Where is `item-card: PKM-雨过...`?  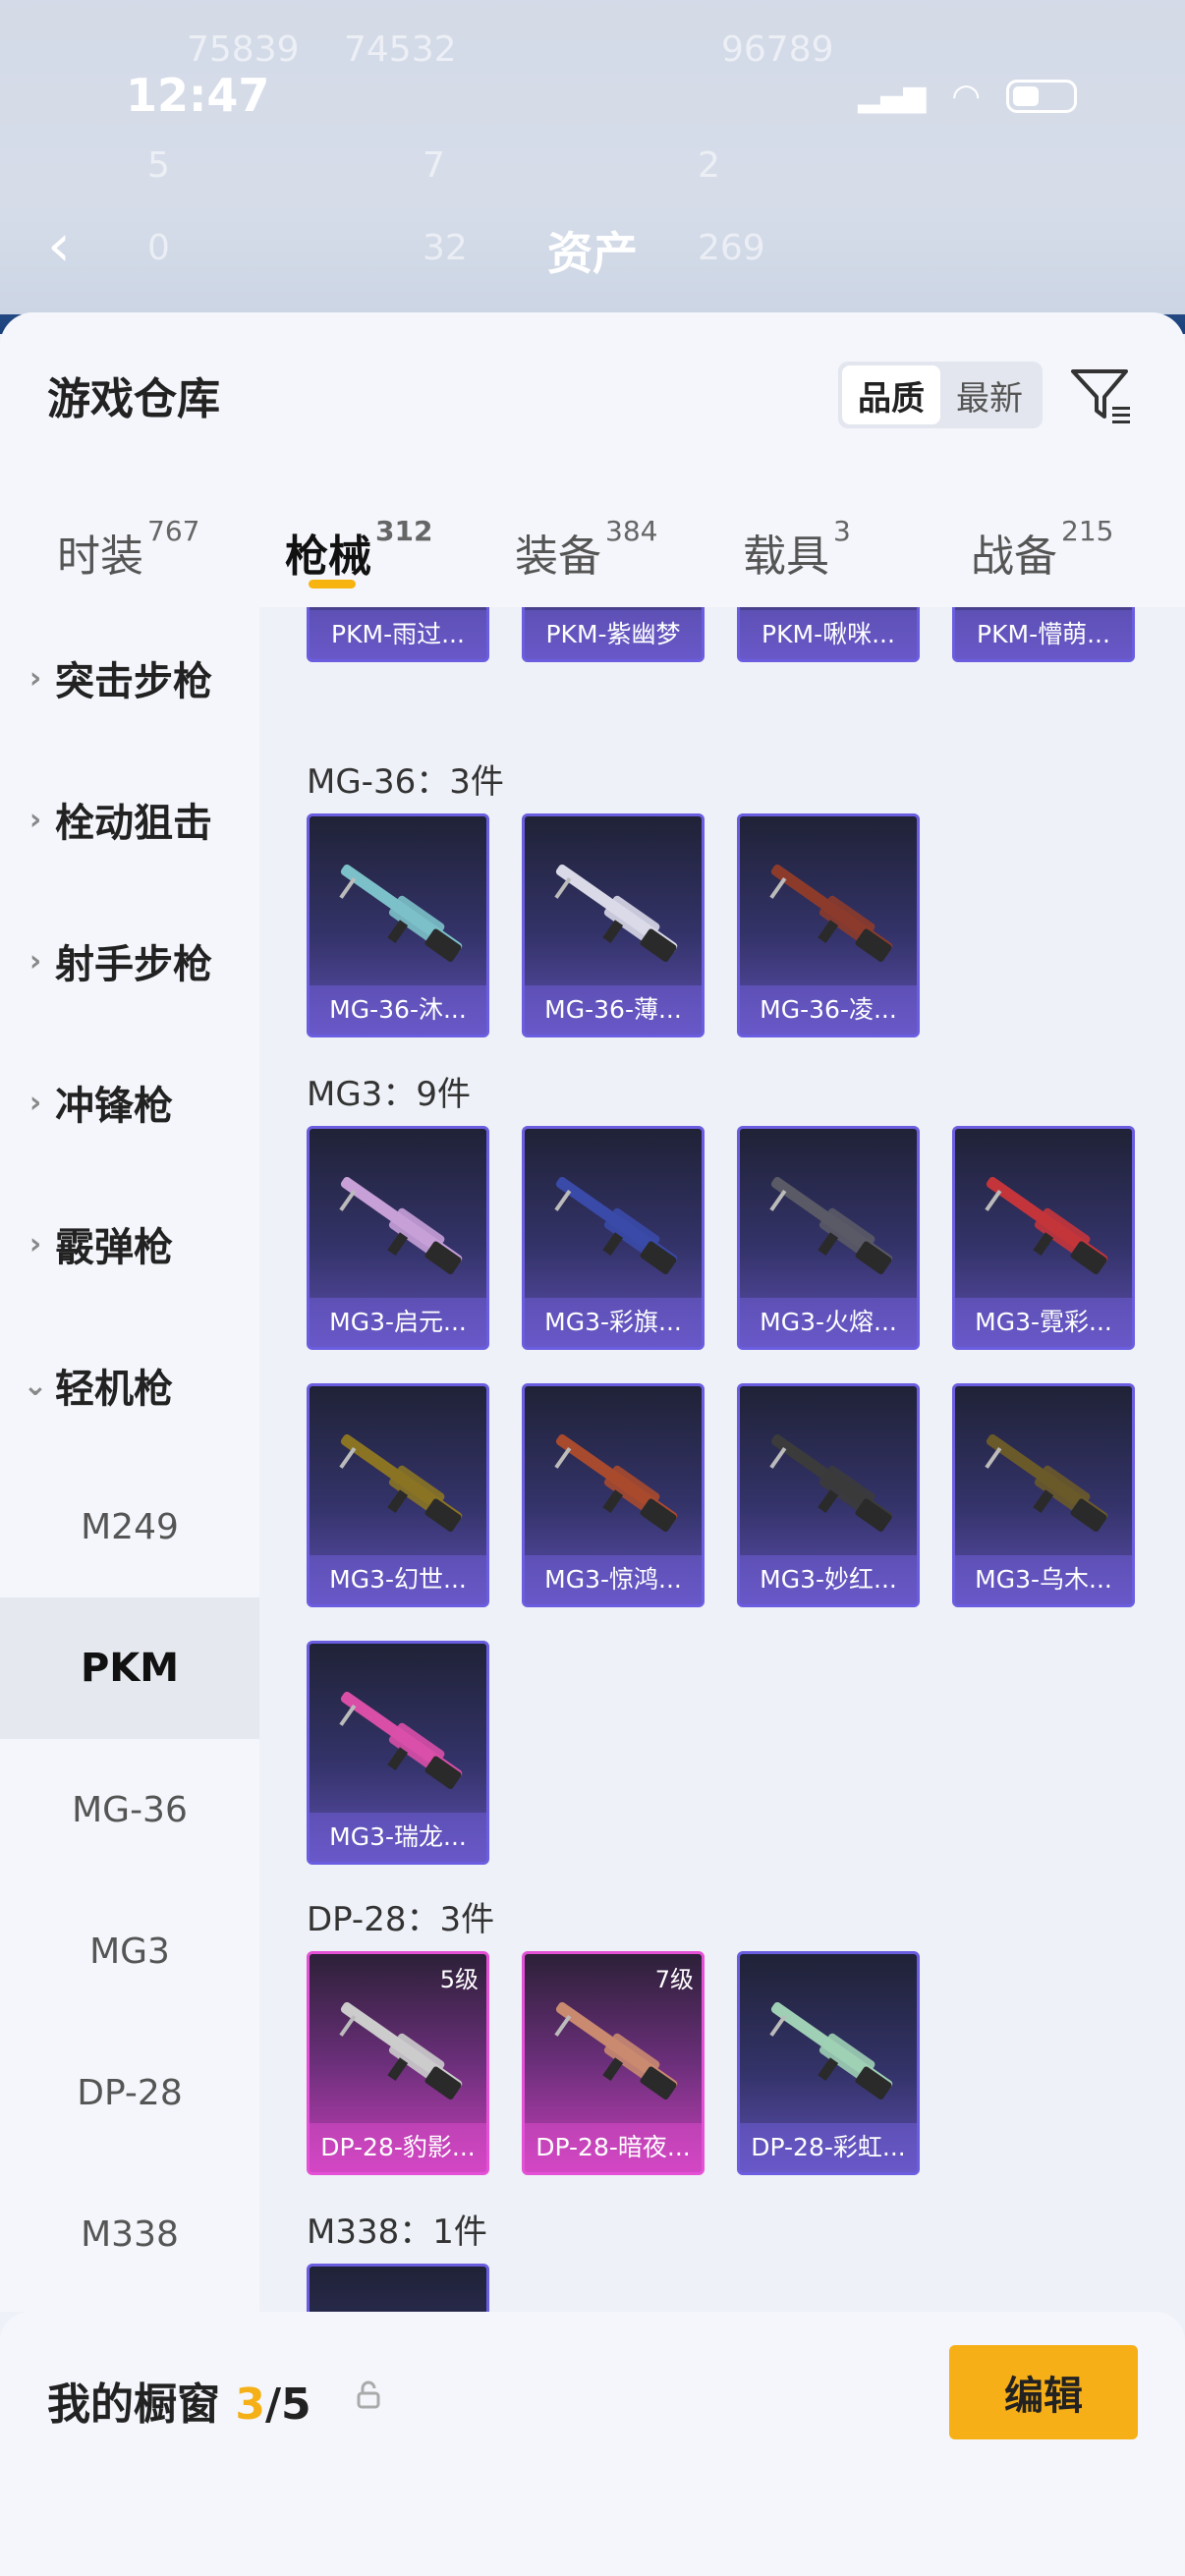
item-card: PKM-雨过... is located at coordinates (398, 634).